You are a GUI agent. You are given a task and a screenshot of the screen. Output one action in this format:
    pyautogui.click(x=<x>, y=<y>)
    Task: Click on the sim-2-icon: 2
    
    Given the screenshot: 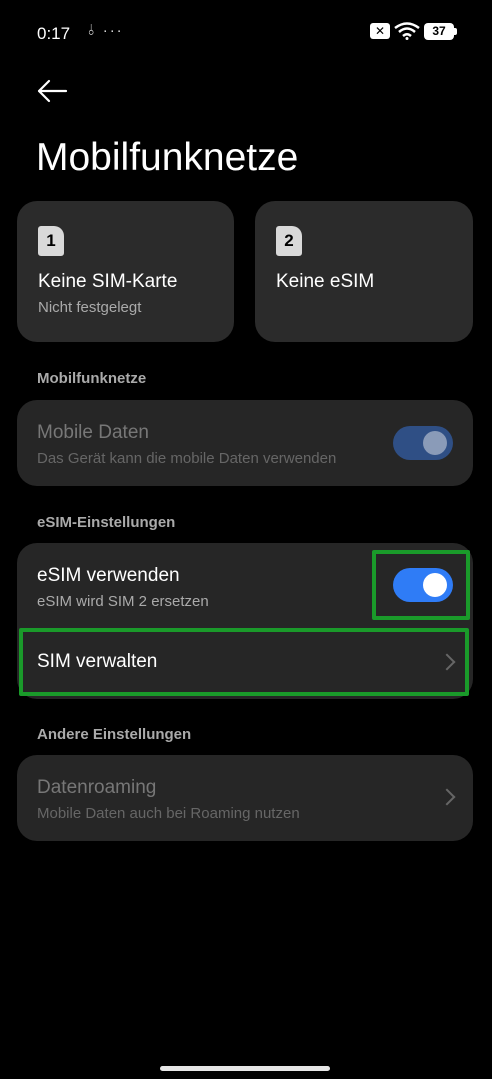 What is the action you would take?
    pyautogui.click(x=289, y=241)
    